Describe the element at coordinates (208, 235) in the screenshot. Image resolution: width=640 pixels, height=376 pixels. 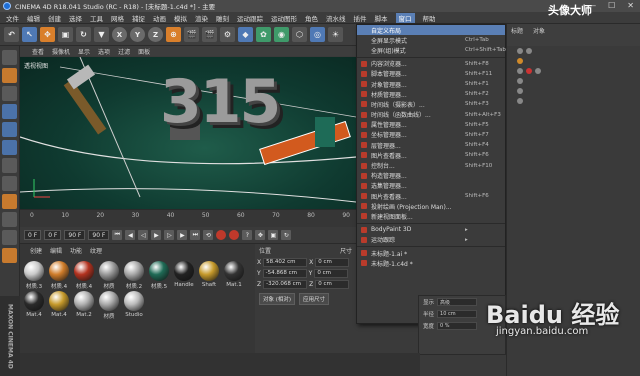
I see `loop-icon: ⟲` at that location.